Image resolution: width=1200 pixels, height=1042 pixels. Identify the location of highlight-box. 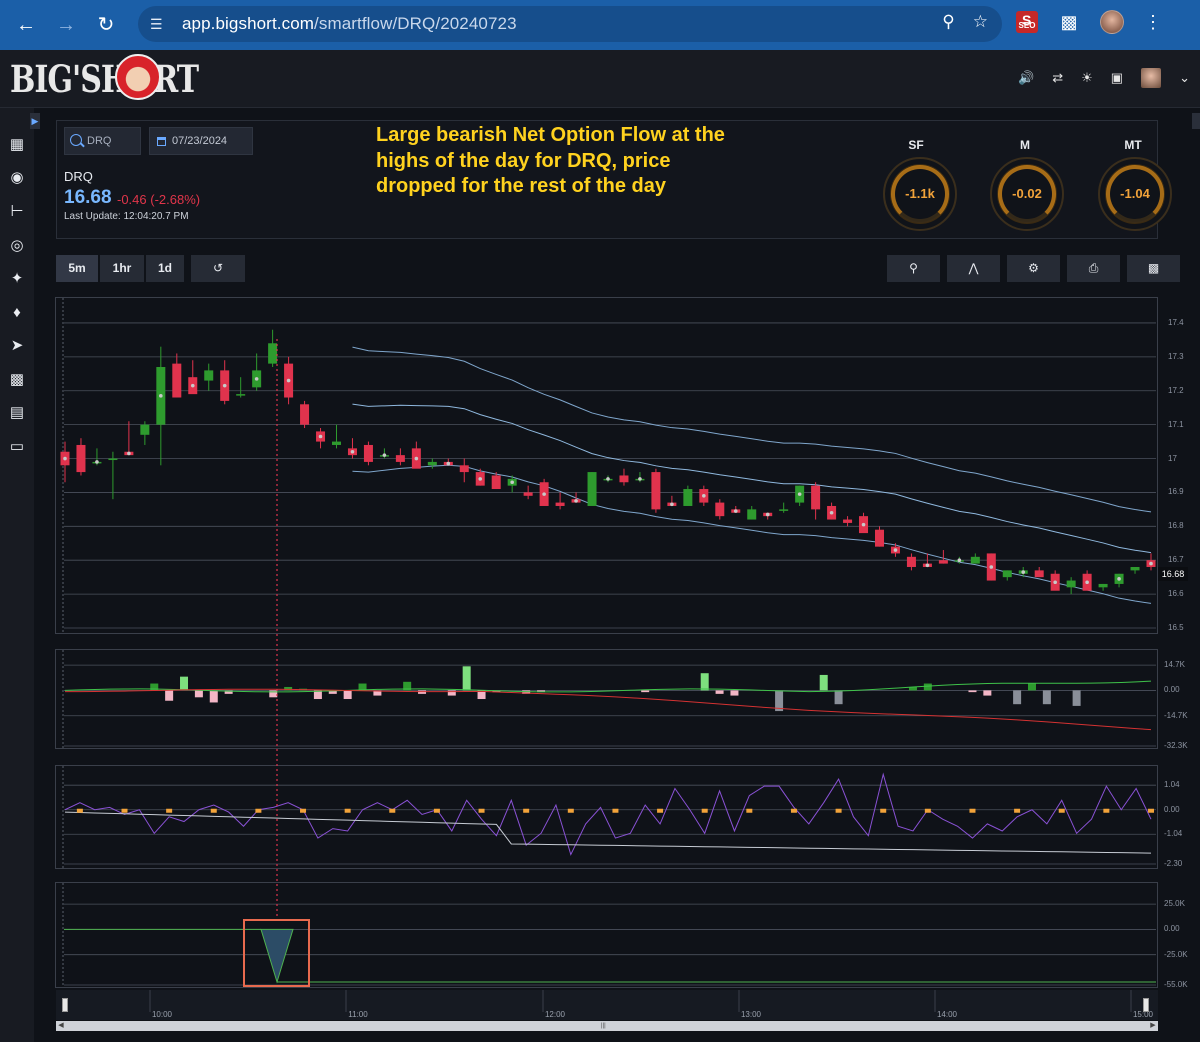
(276, 953).